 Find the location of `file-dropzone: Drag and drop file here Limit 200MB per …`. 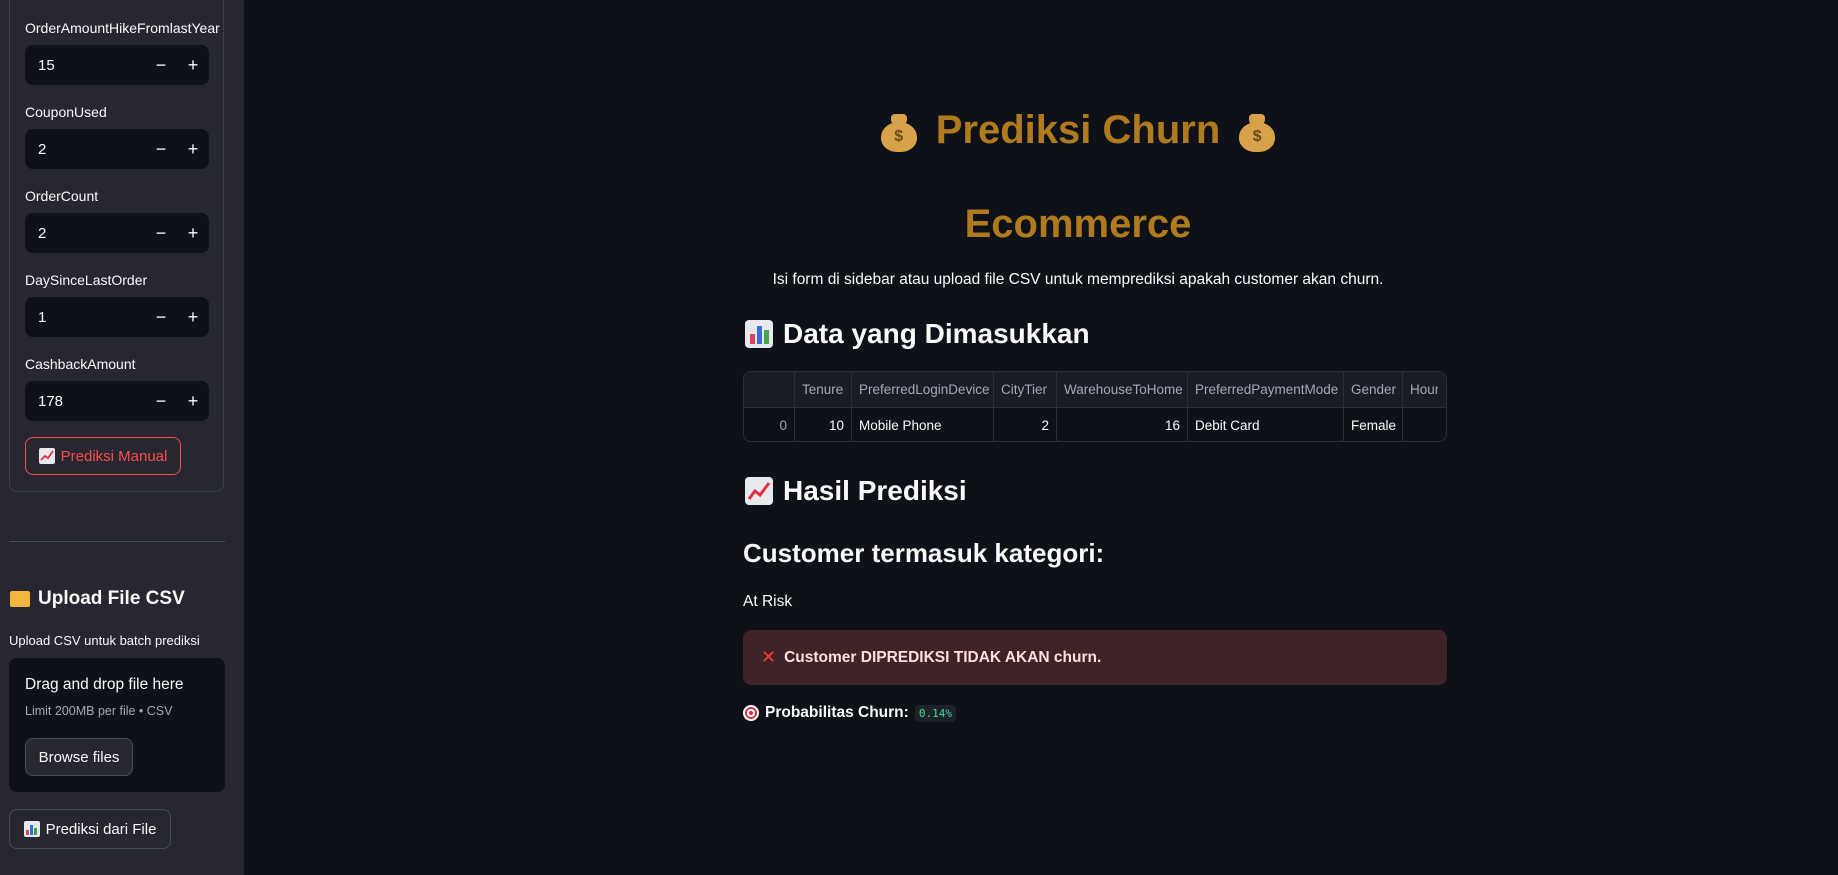

file-dropzone: Drag and drop file here Limit 200MB per … is located at coordinates (117, 725).